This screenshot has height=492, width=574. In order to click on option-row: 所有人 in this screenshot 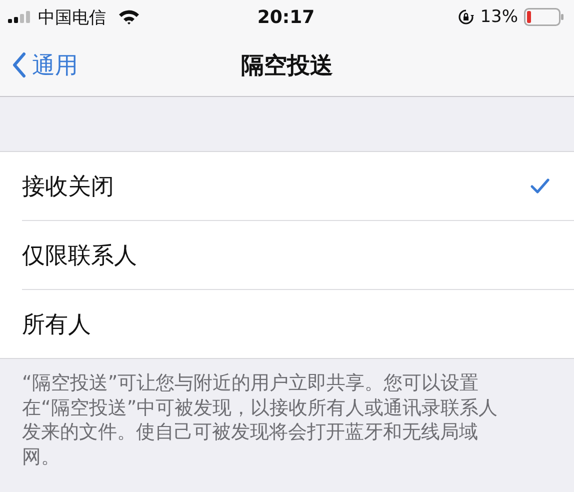, I will do `click(298, 323)`.